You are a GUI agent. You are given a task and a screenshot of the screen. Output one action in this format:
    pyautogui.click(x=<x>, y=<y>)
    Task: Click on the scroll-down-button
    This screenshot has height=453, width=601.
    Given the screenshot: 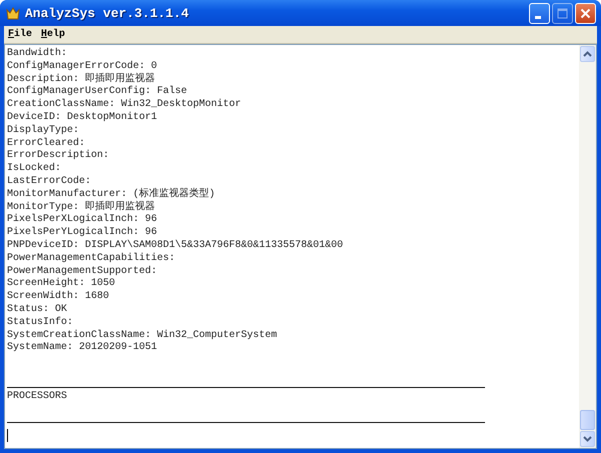 What is the action you would take?
    pyautogui.click(x=587, y=439)
    